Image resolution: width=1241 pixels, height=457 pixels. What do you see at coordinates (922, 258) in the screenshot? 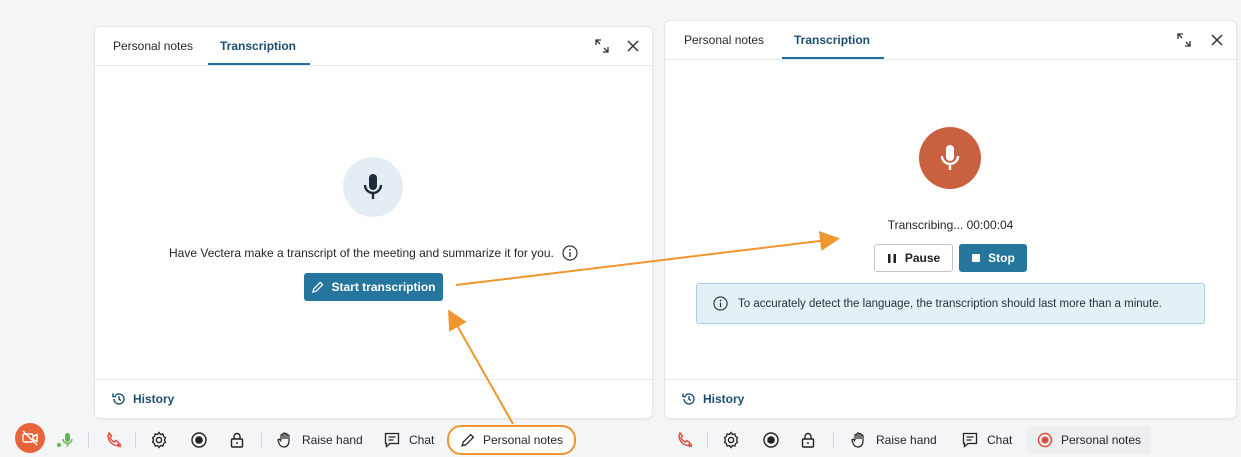
I see `pause-label: Pause` at bounding box center [922, 258].